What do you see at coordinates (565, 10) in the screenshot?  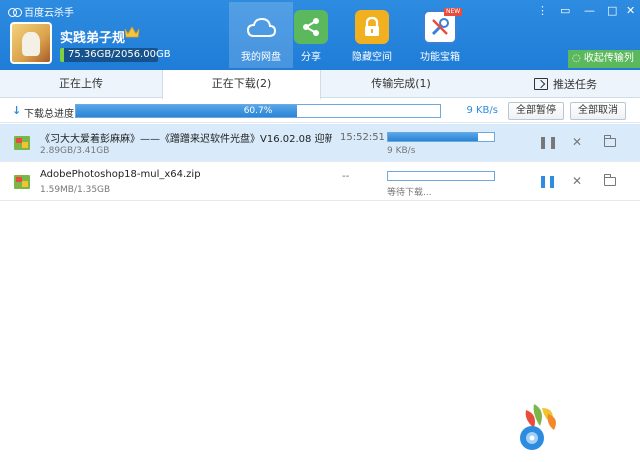 I see `skin-icon: ▭` at bounding box center [565, 10].